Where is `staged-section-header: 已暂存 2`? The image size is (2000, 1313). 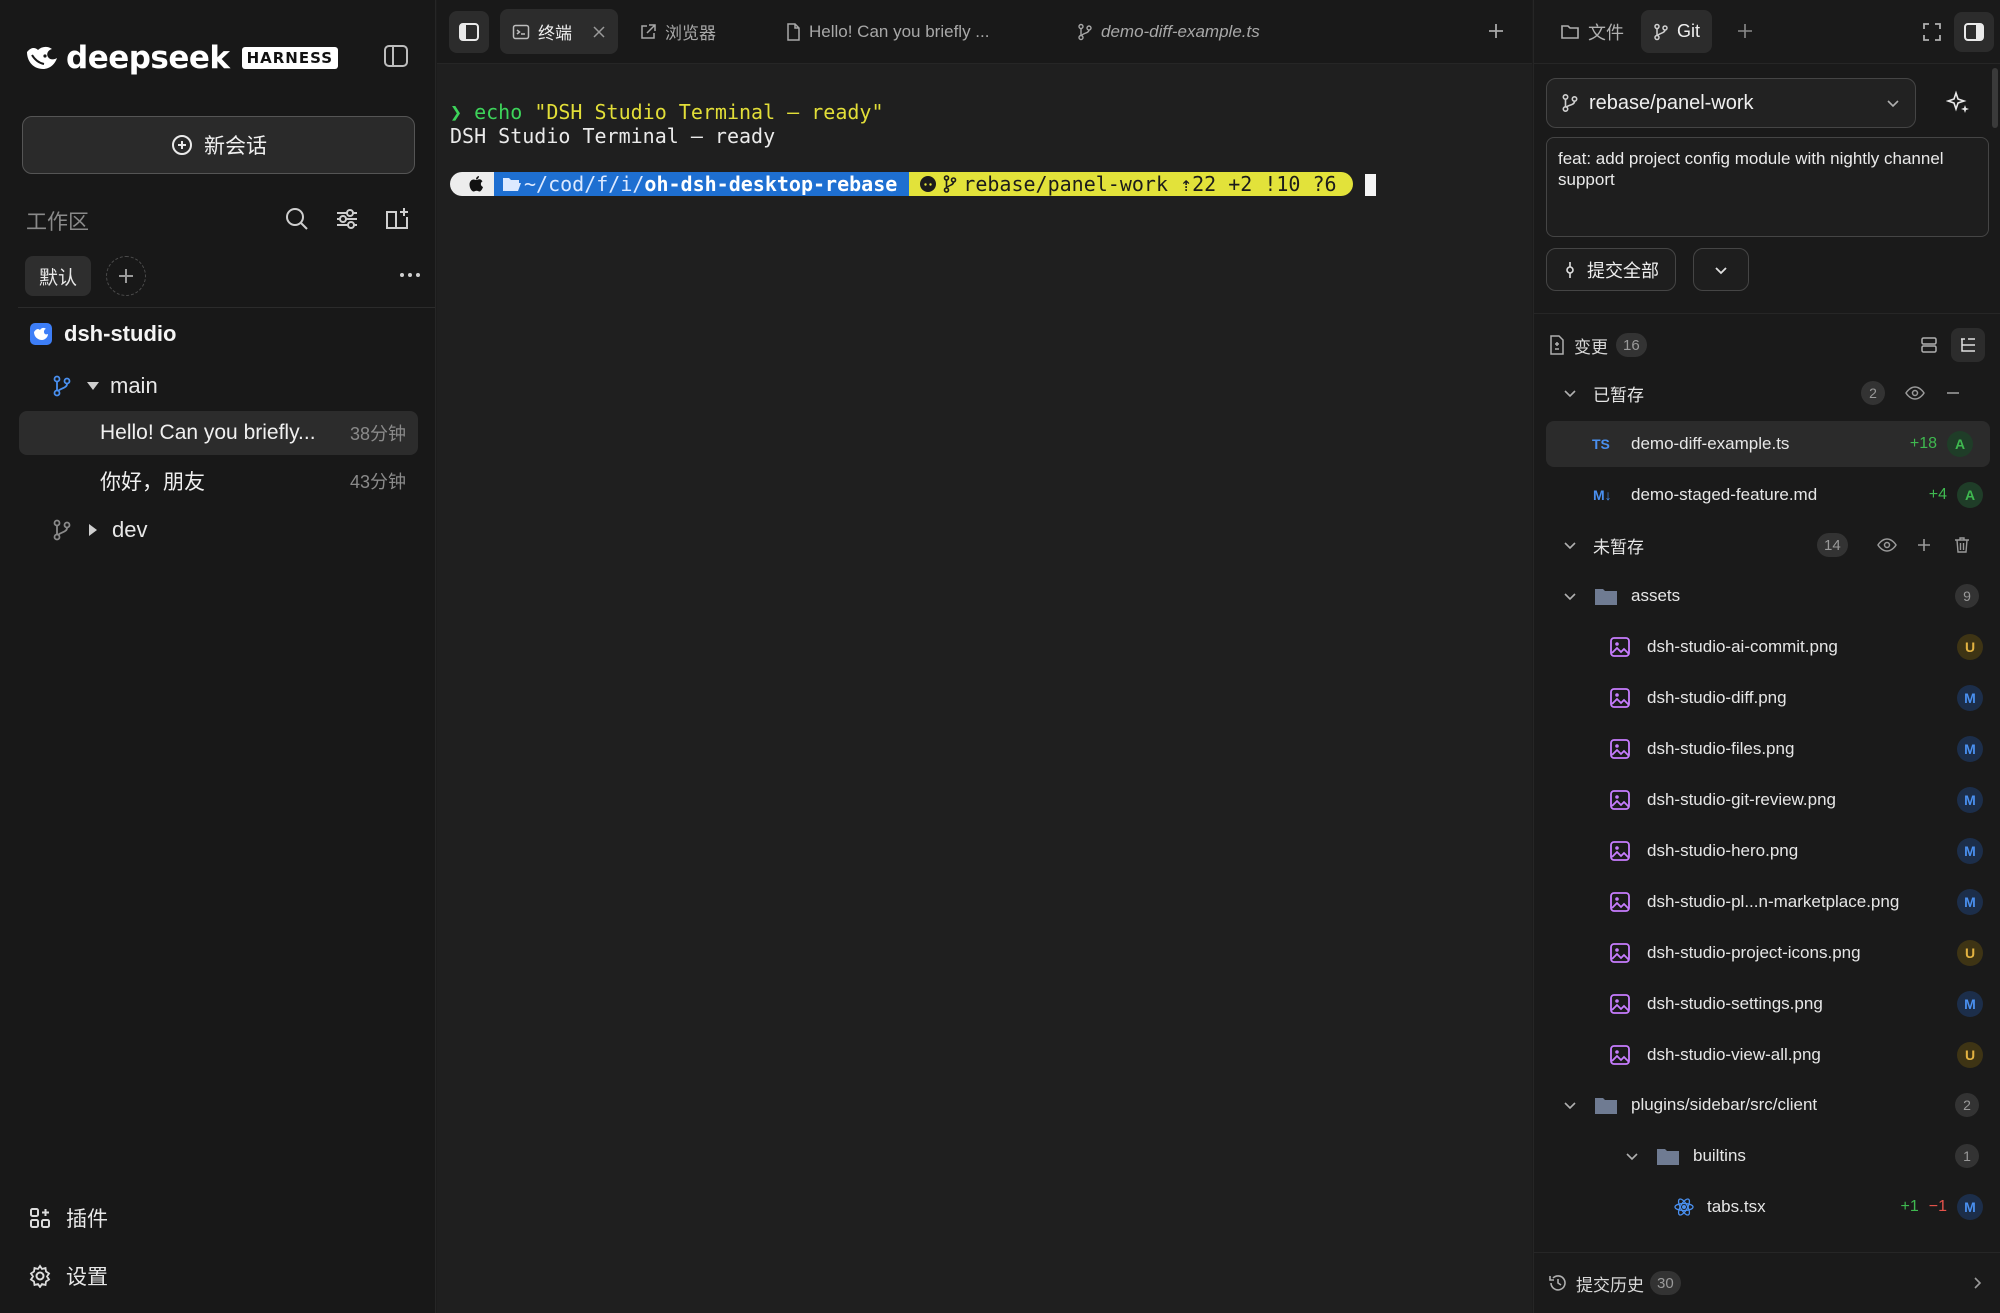
staged-section-header: 已暂存 2 is located at coordinates (1767, 393).